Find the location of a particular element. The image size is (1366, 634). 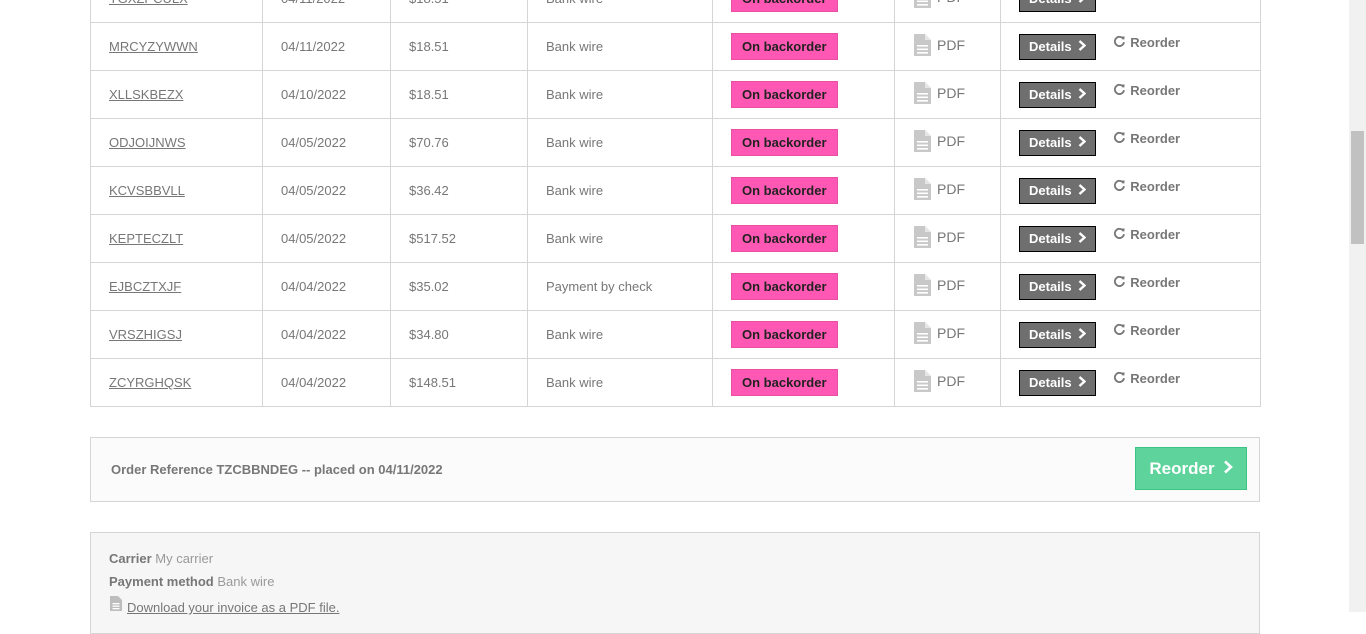

order-total: $34.80 is located at coordinates (429, 334).